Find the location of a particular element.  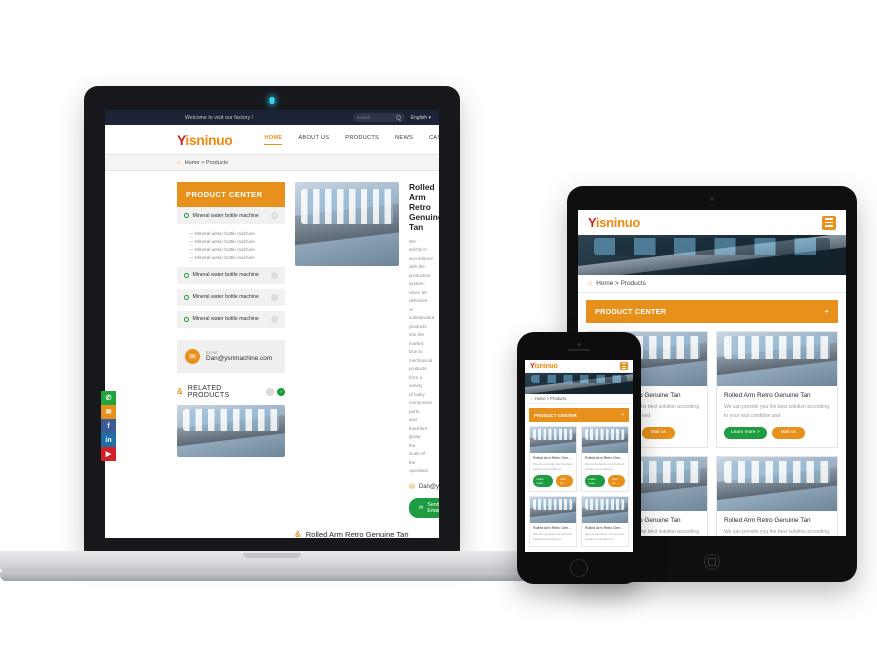

nav-item-products: PRODUCTS is located at coordinates (362, 139).